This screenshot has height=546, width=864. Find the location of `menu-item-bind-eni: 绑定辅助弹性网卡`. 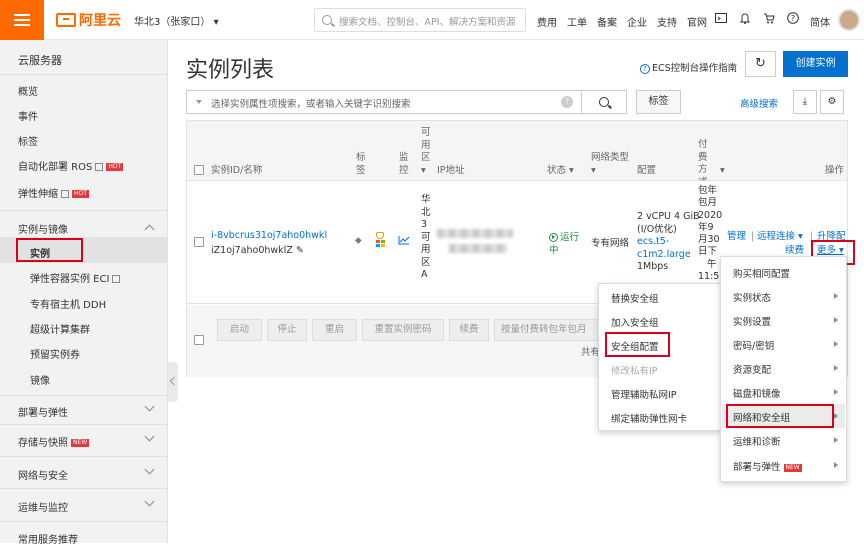

menu-item-bind-eni: 绑定辅助弹性网卡 is located at coordinates (649, 418).